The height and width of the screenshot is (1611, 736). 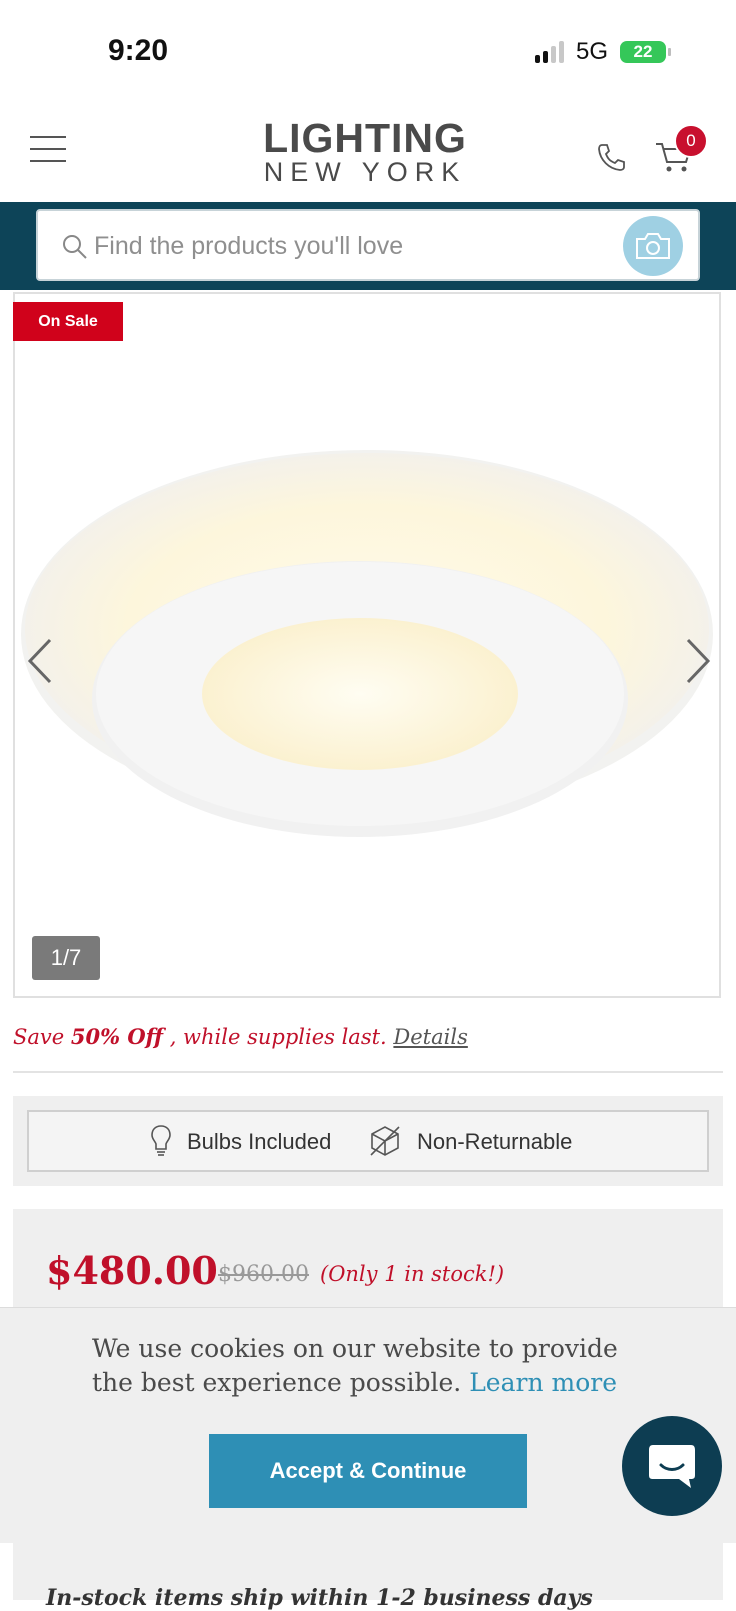 What do you see at coordinates (259, 1141) in the screenshot?
I see `feature-bulbs-included: Bulbs Included` at bounding box center [259, 1141].